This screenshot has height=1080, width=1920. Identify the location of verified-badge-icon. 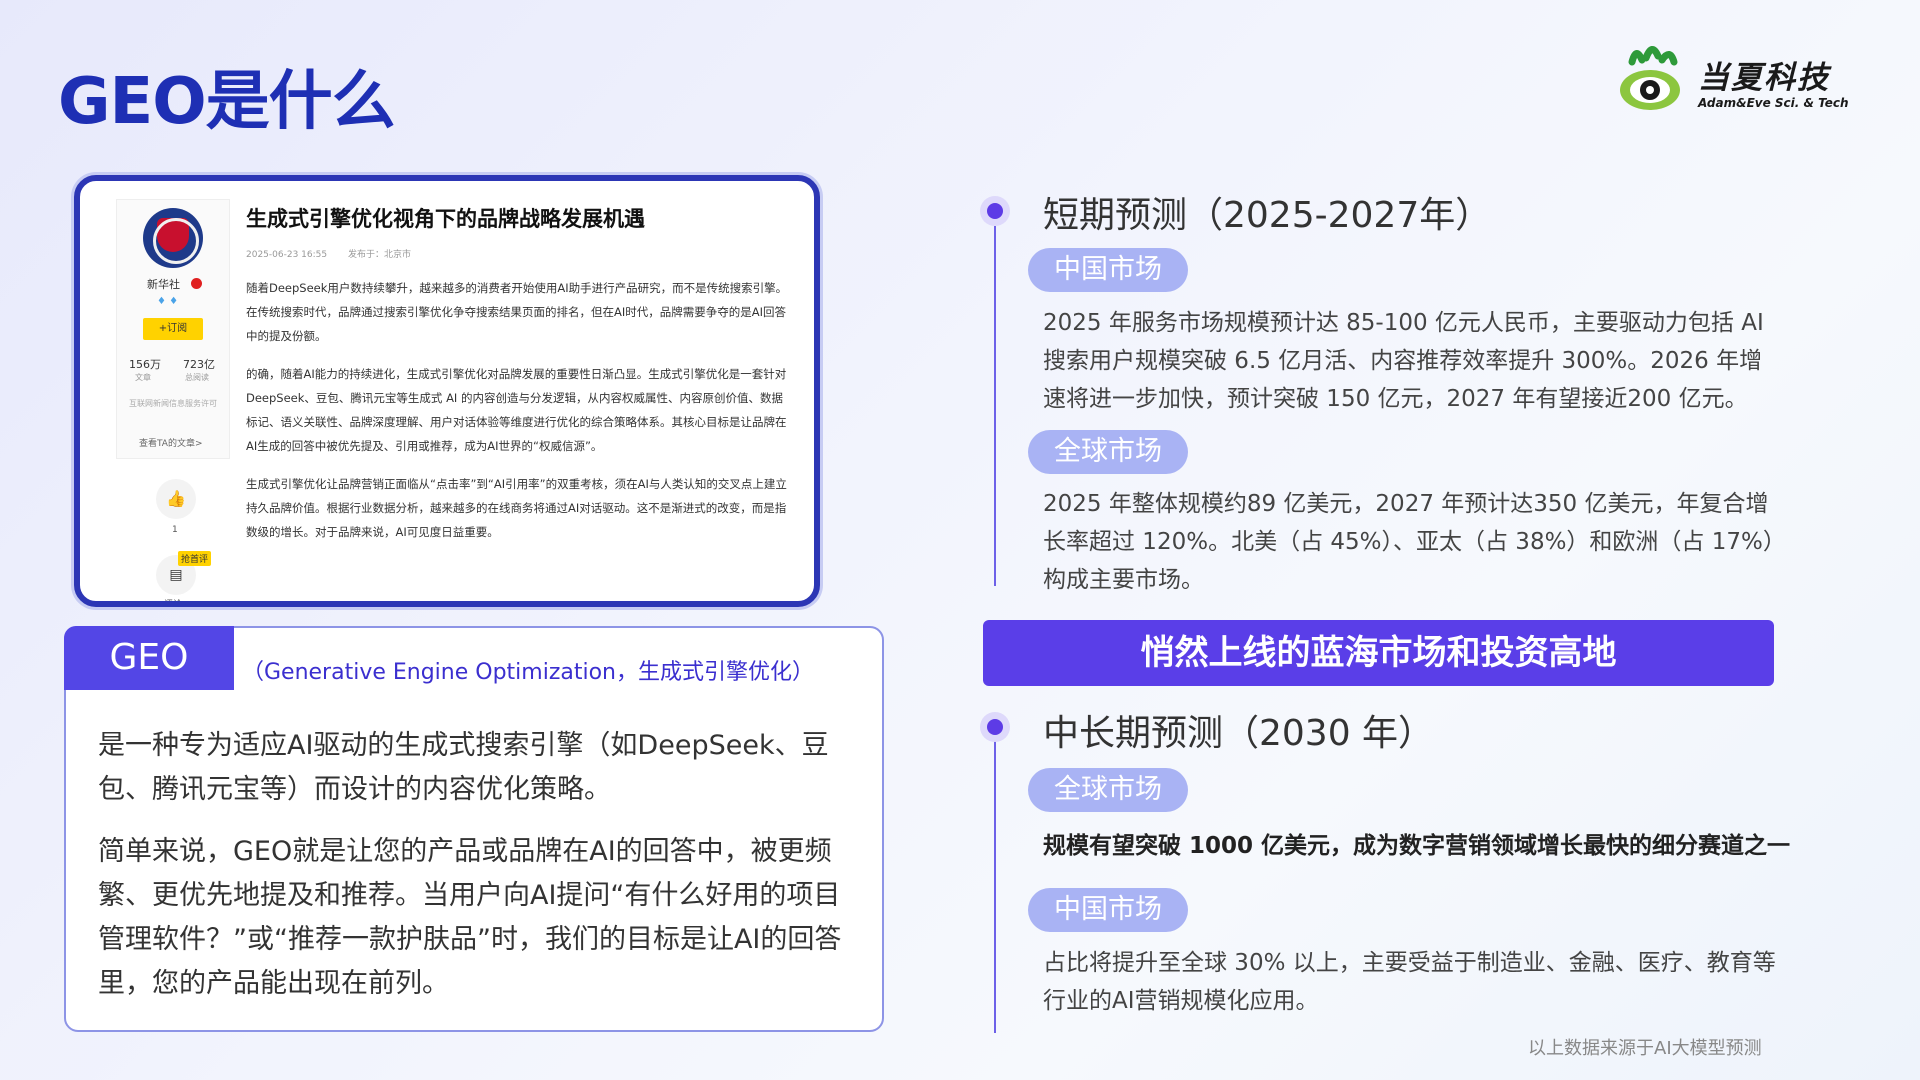
(196, 283).